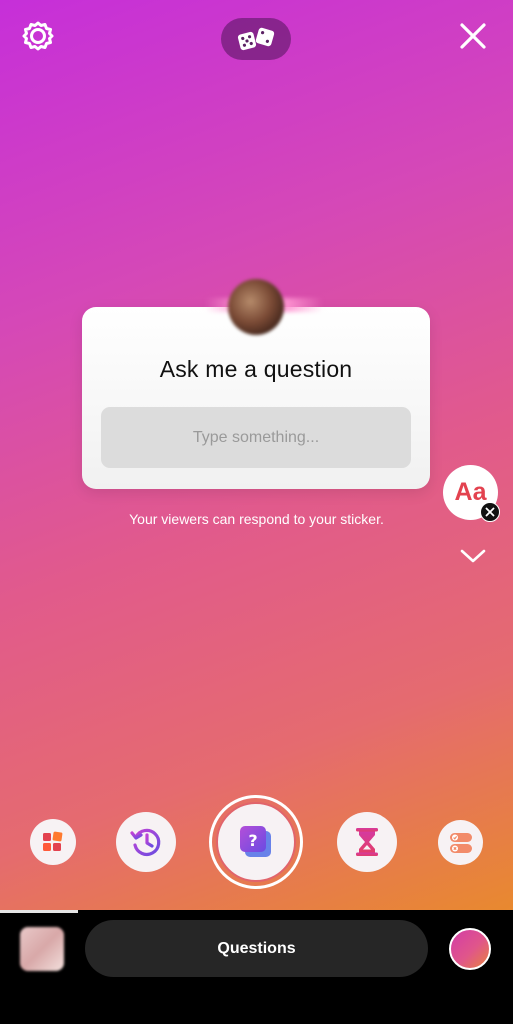 Image resolution: width=513 pixels, height=1024 pixels. I want to click on profile-avatar, so click(256, 307).